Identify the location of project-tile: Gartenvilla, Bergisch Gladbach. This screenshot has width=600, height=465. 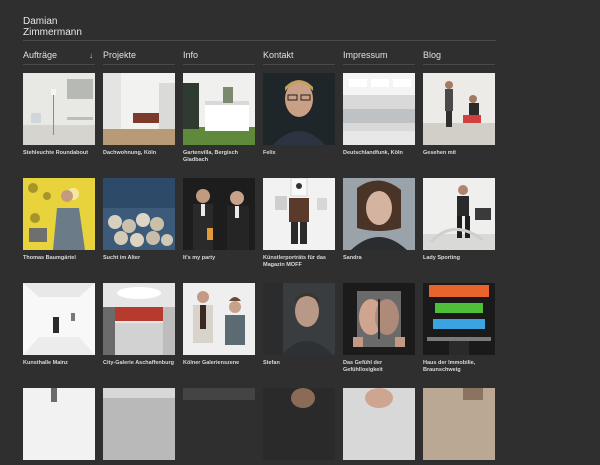
(219, 118).